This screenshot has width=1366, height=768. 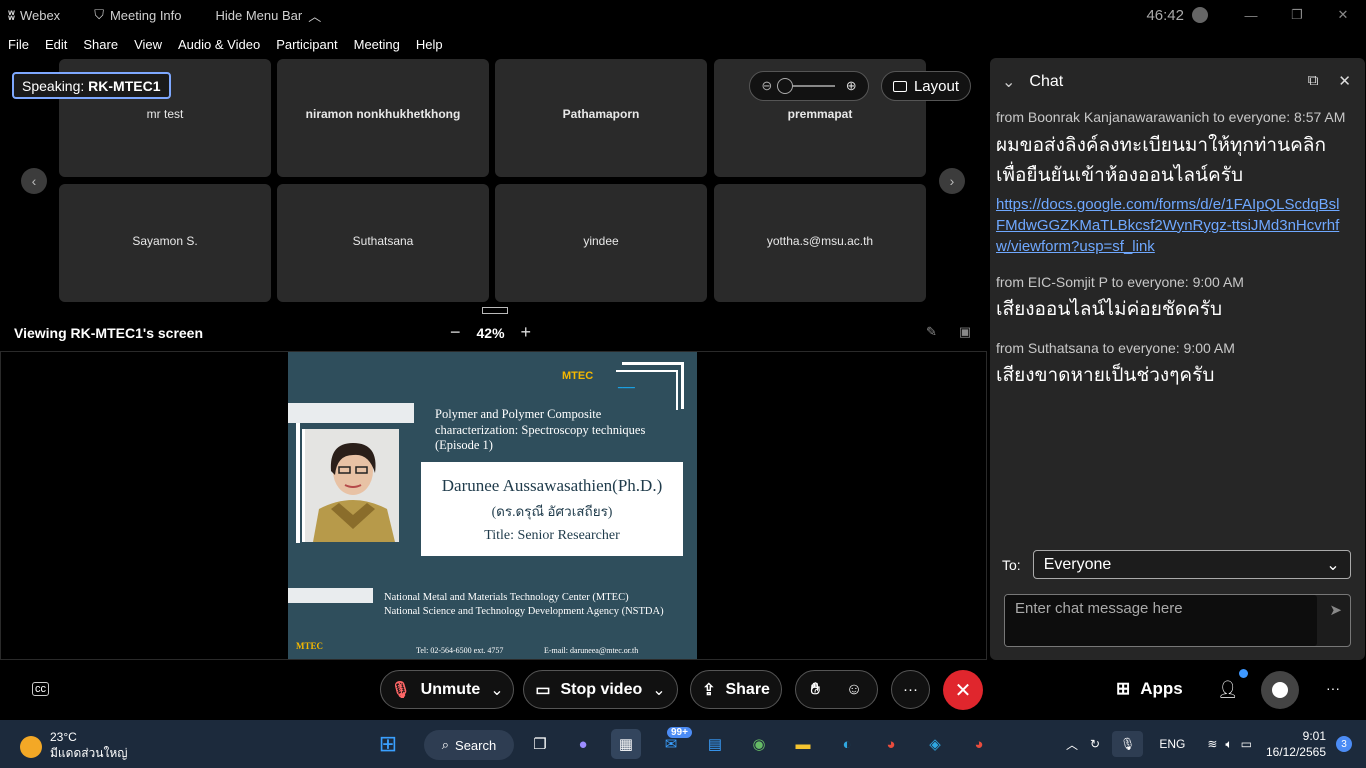 What do you see at coordinates (965, 332) in the screenshot?
I see `popout-share-icon: ▣` at bounding box center [965, 332].